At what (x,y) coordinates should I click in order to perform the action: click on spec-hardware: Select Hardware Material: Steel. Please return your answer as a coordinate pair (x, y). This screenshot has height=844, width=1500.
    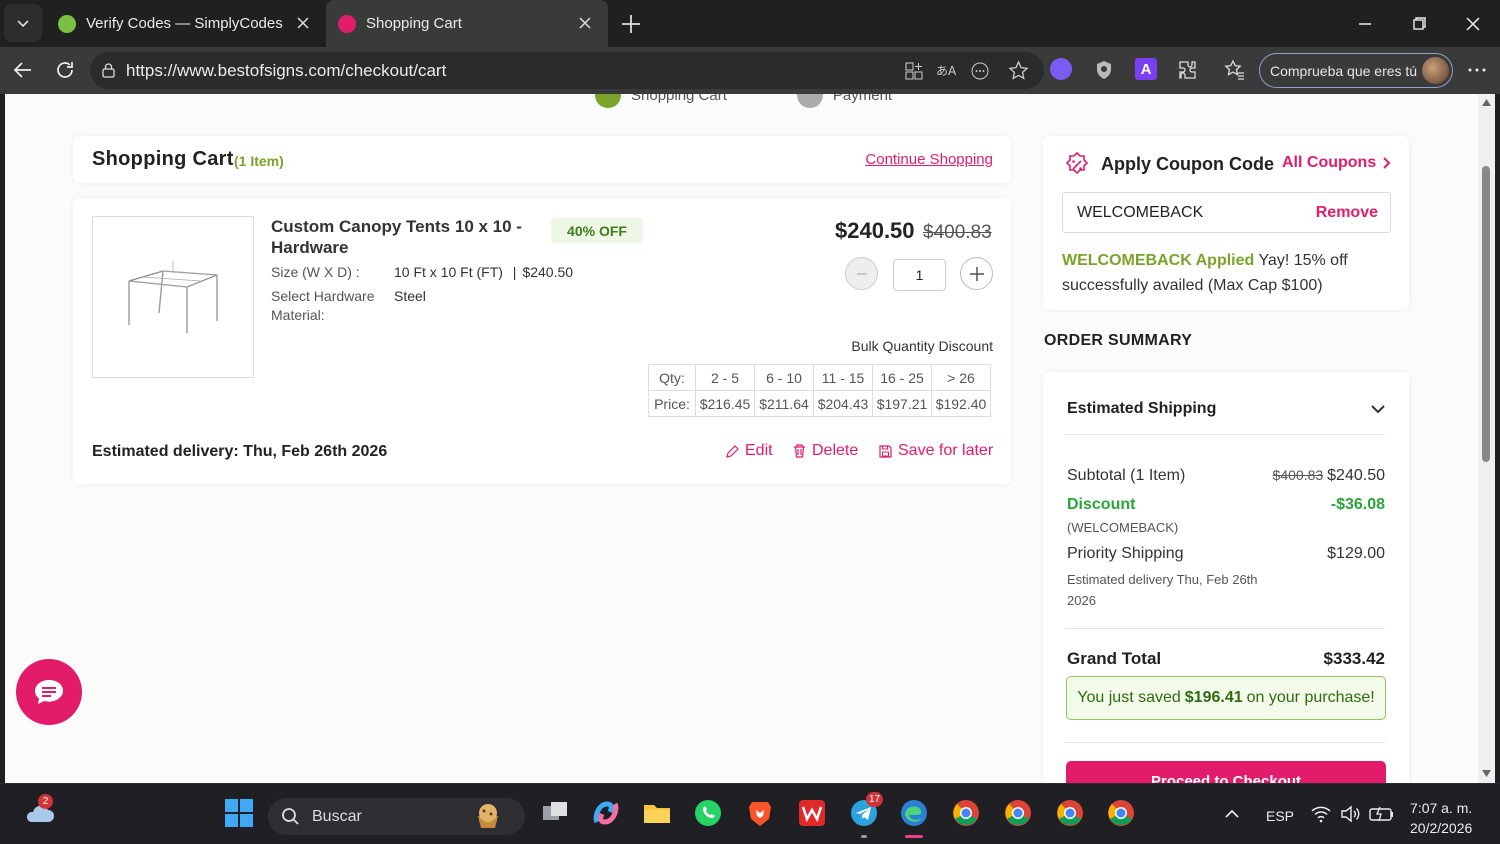
    Looking at the image, I should click on (348, 306).